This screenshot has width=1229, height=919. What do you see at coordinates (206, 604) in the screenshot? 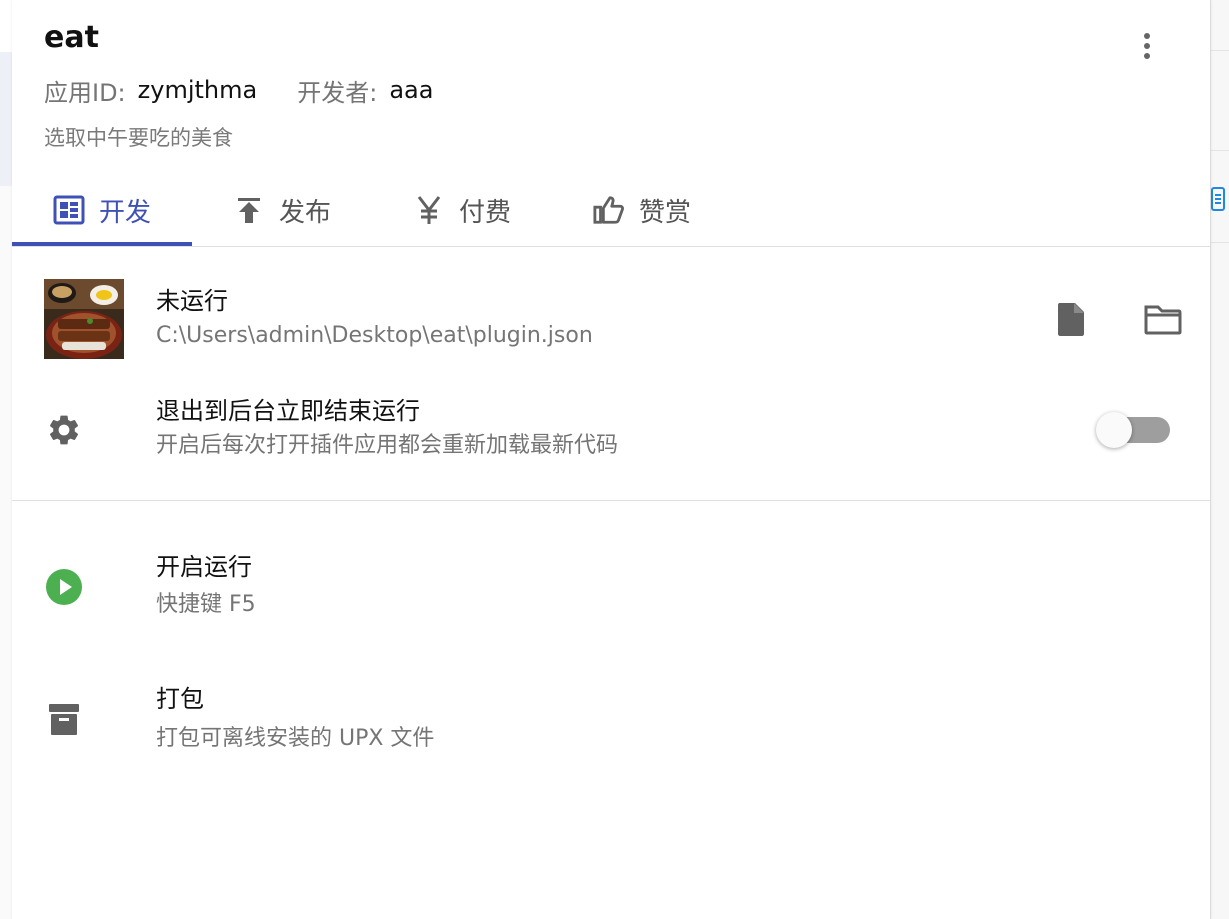
I see `start-run-shortcut: 快捷键 F5` at bounding box center [206, 604].